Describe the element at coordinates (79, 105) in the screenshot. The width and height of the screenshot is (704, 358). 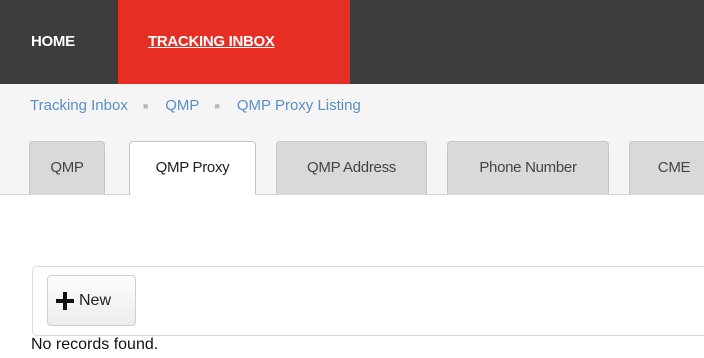
I see `breadcrumb-tracking-inbox: Tracking Inbox` at that location.